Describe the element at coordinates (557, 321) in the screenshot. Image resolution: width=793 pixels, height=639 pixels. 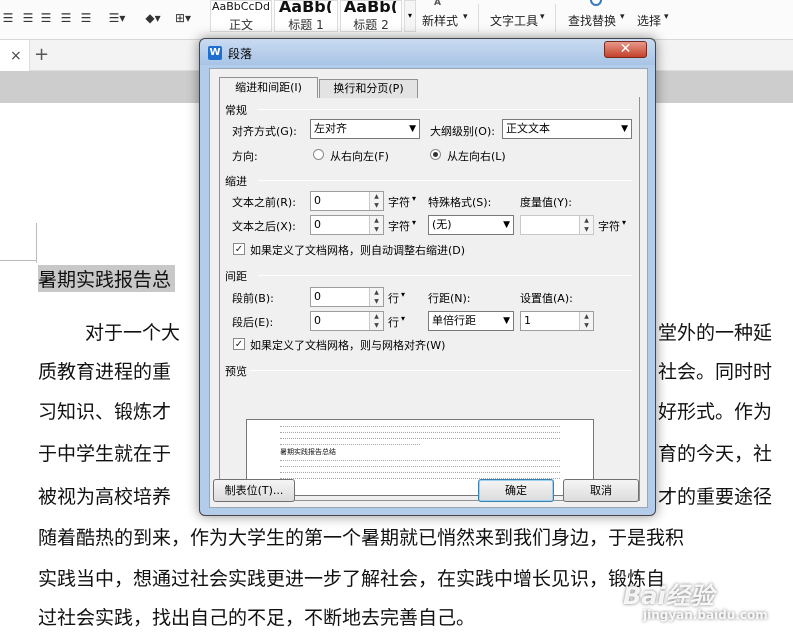
I see `setting-value-input: 1 ▲ ▼` at that location.